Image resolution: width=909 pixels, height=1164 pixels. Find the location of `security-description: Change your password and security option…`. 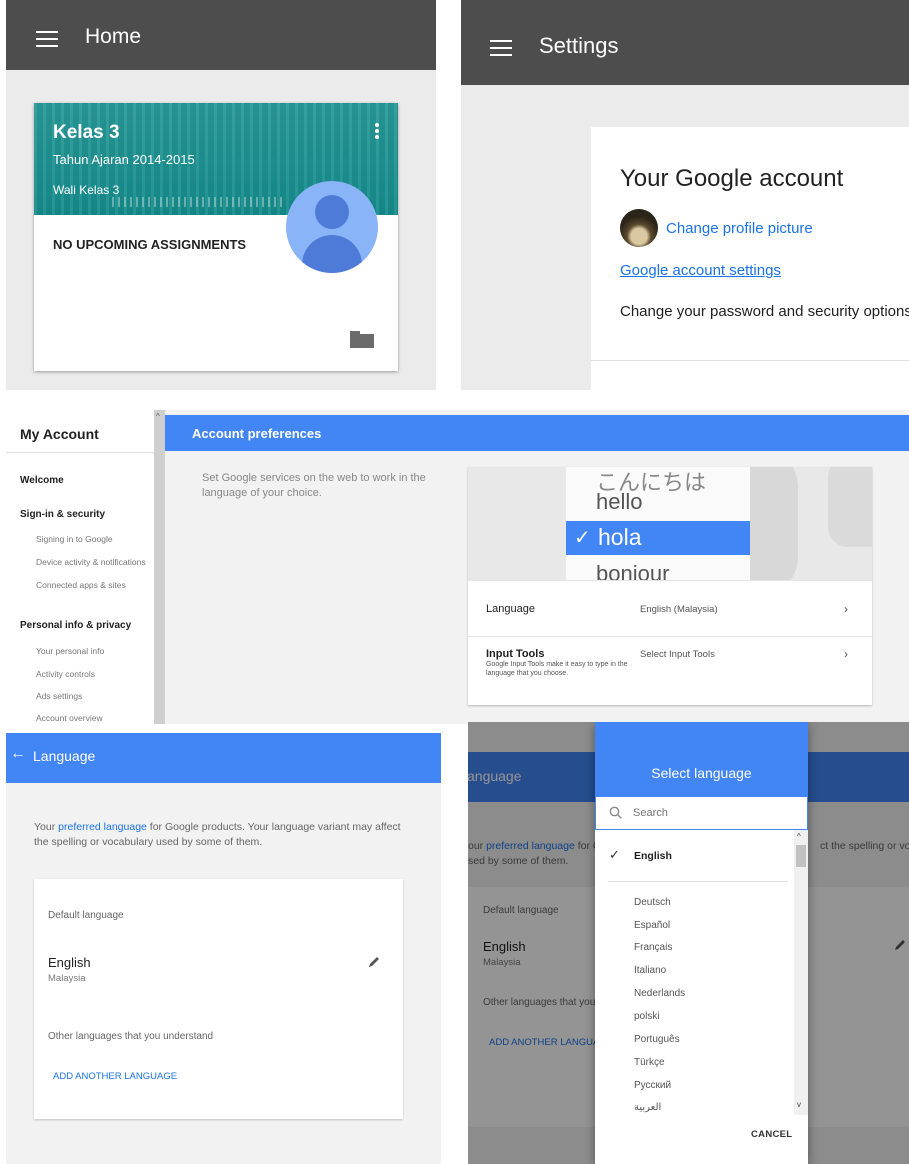

security-description: Change your password and security option… is located at coordinates (764, 311).